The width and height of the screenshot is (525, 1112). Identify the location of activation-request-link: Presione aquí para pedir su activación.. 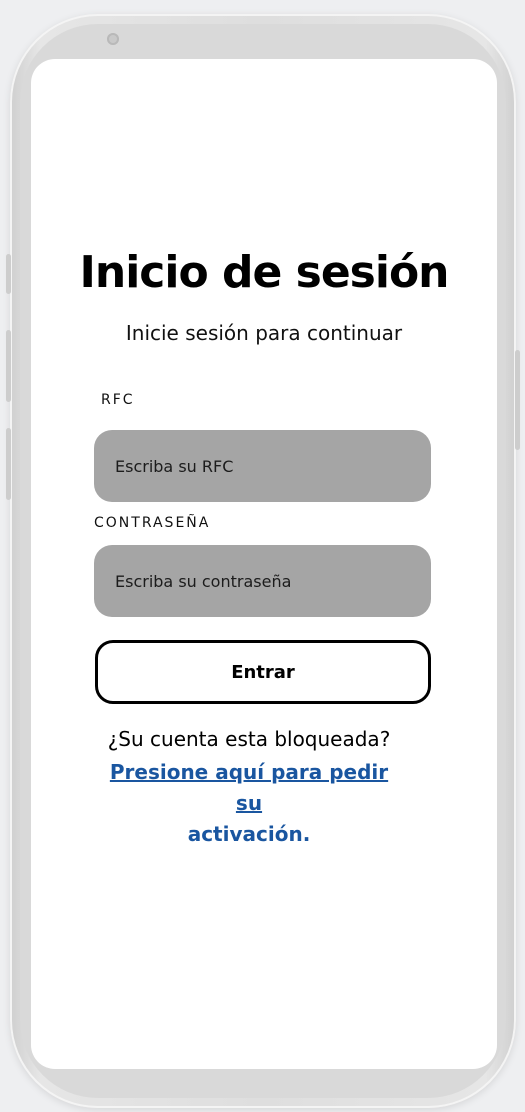
(249, 803).